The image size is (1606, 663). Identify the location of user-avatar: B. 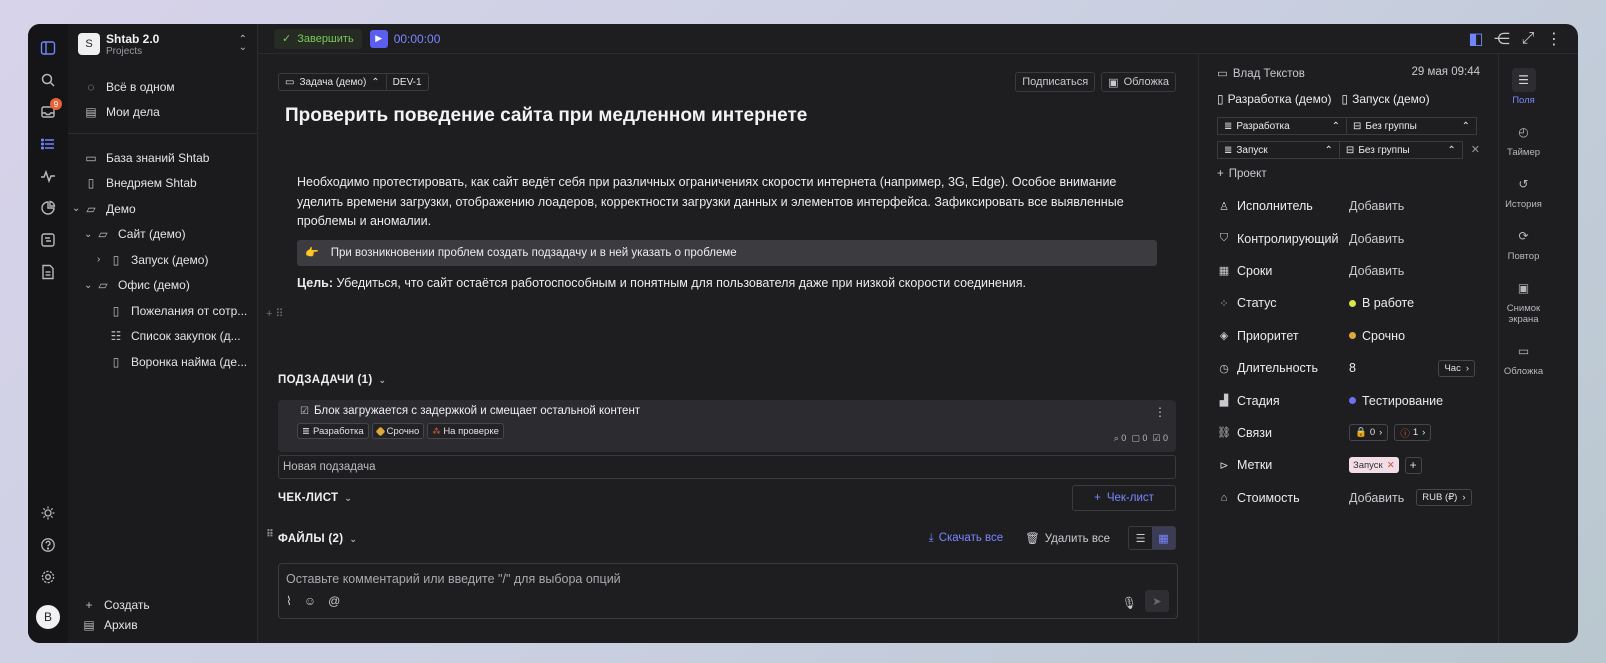
(48, 617).